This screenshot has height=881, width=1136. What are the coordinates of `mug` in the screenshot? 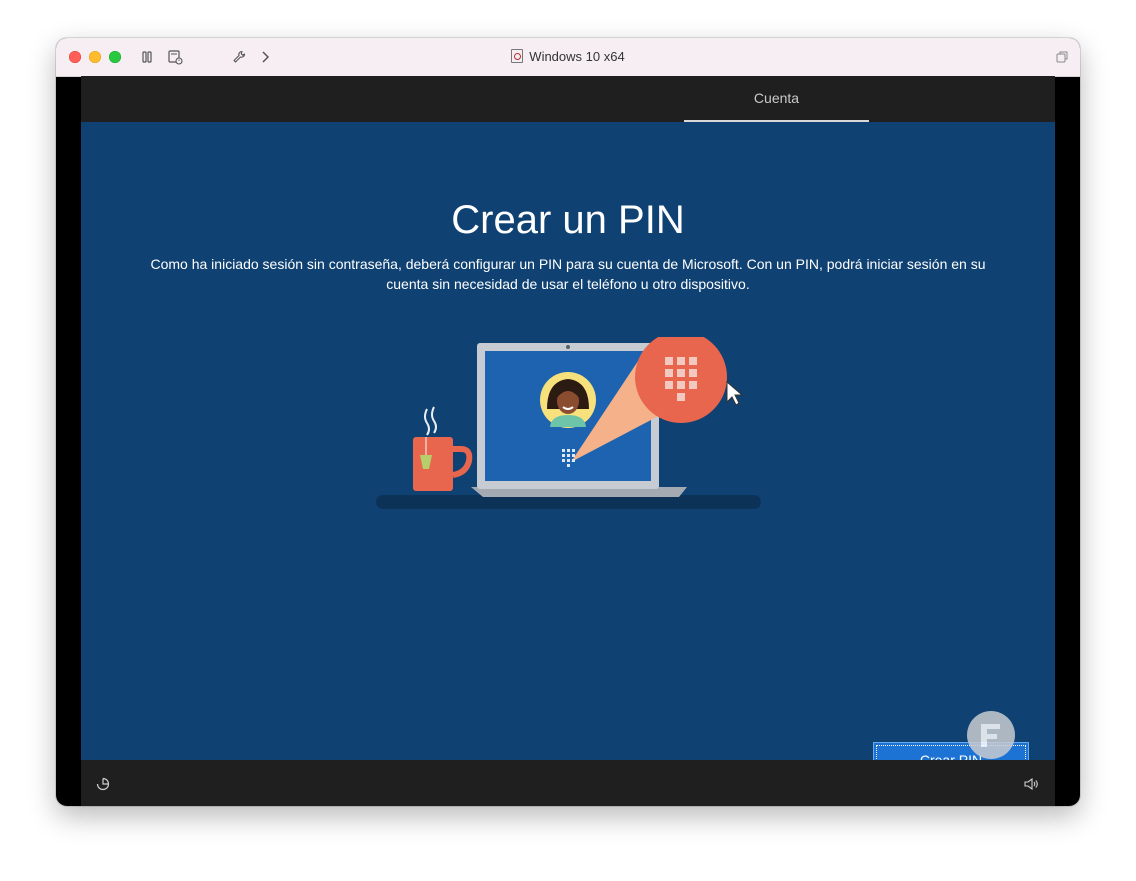 It's located at (433, 464).